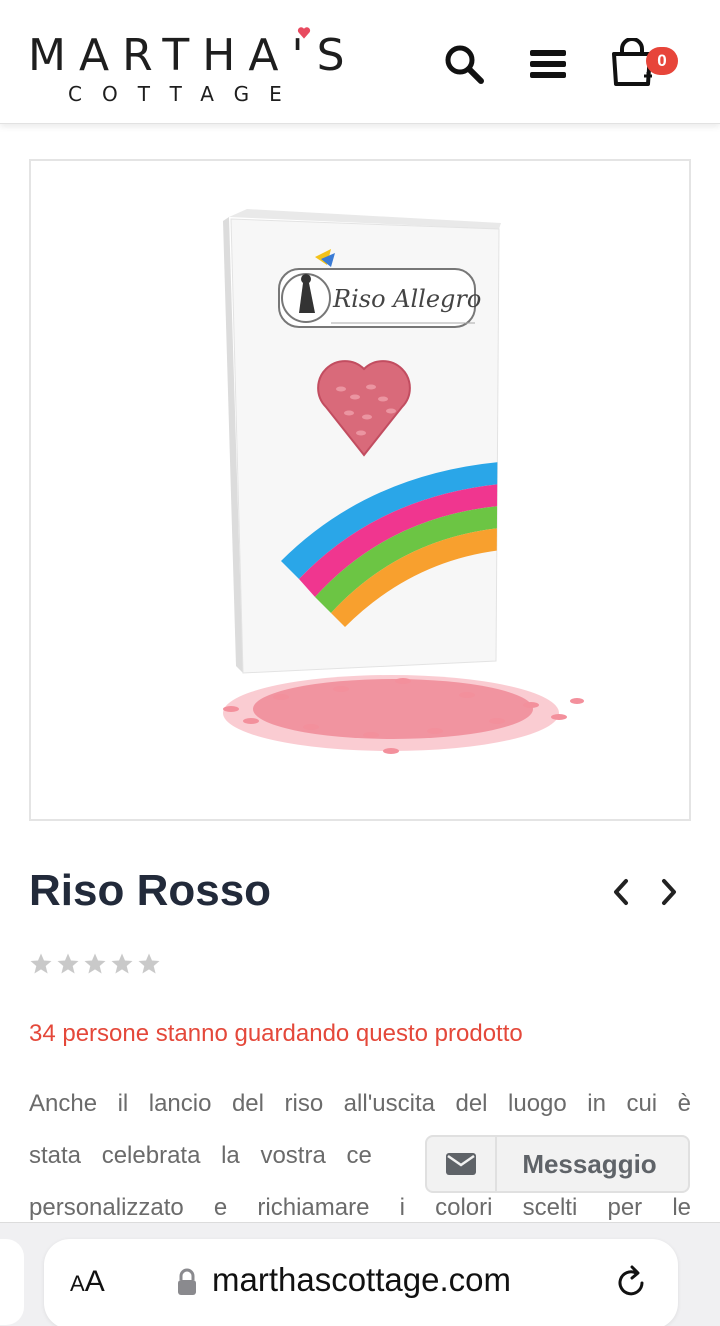 The image size is (720, 1326). Describe the element at coordinates (360, 62) in the screenshot. I see `site-header: MARTHA'S COTTAGE 0` at that location.